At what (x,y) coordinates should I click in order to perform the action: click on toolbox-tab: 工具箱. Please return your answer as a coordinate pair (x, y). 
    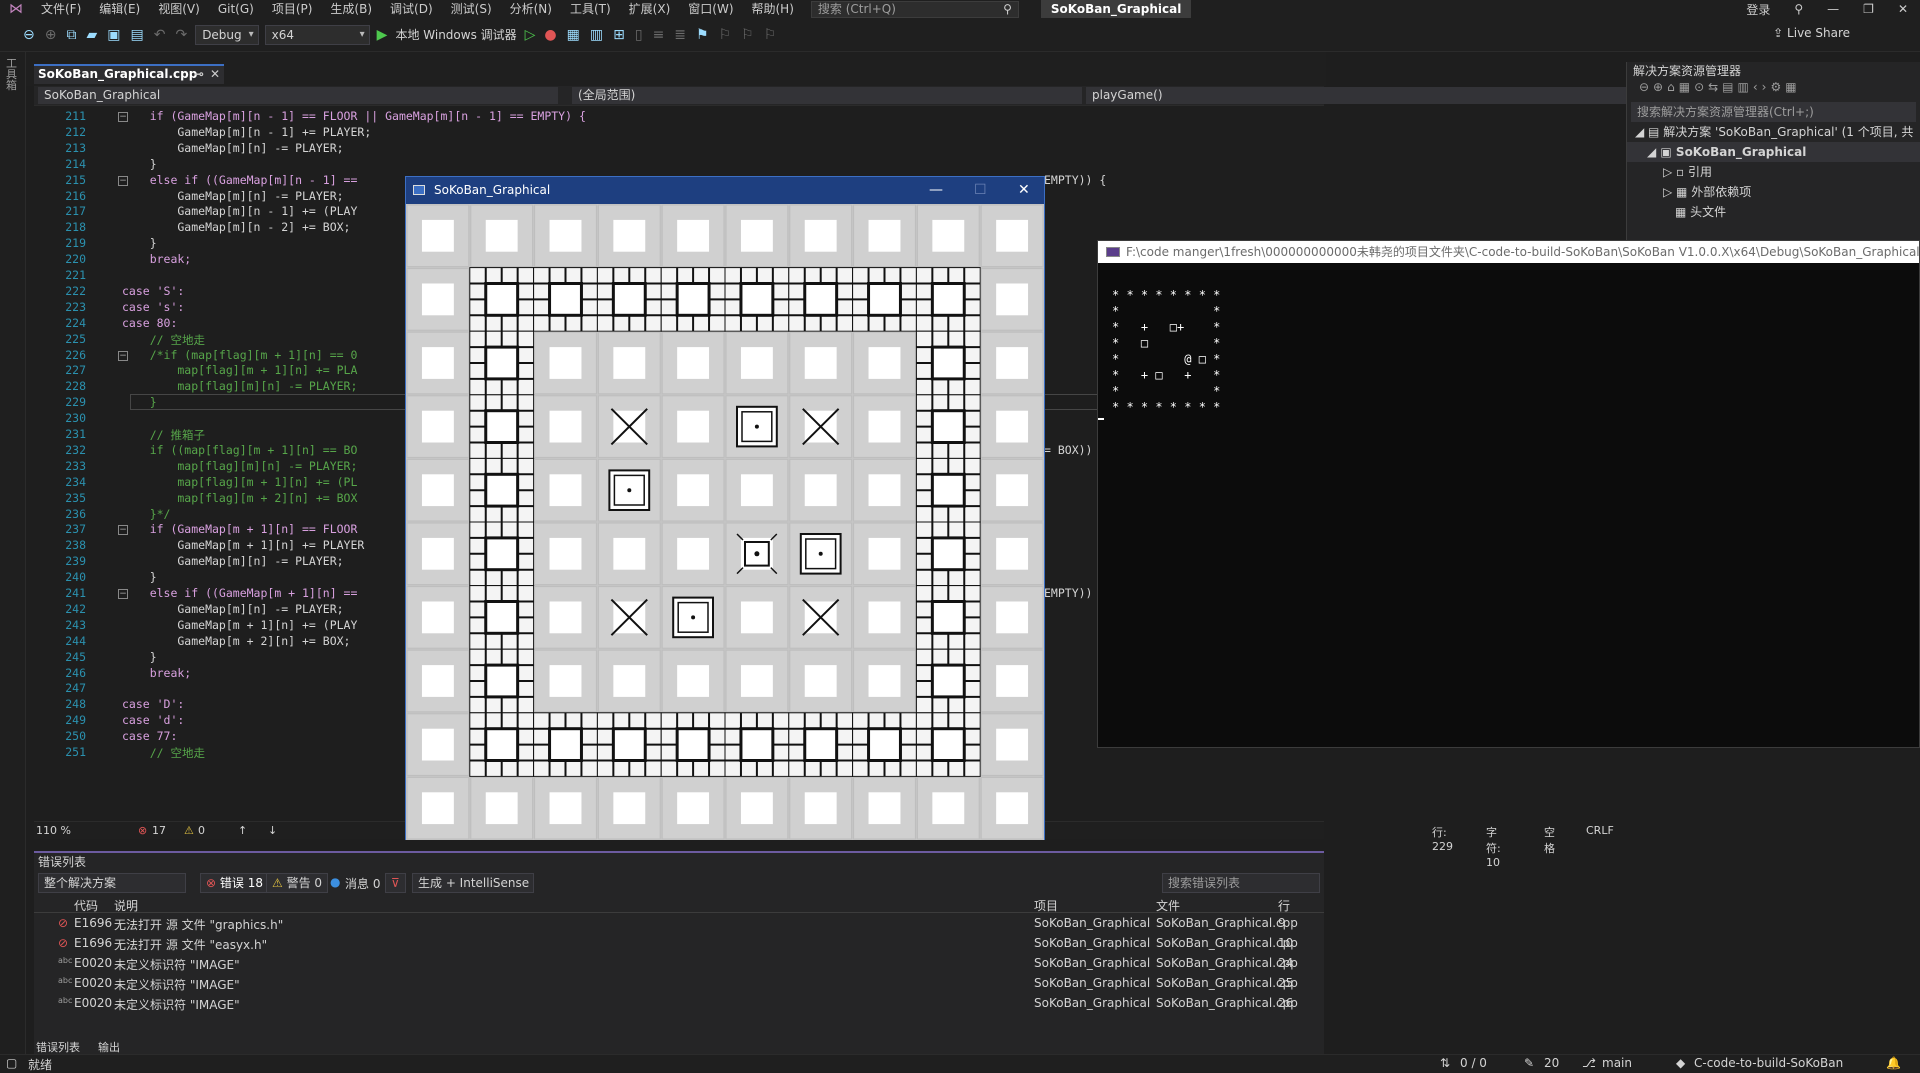
    Looking at the image, I should click on (12, 74).